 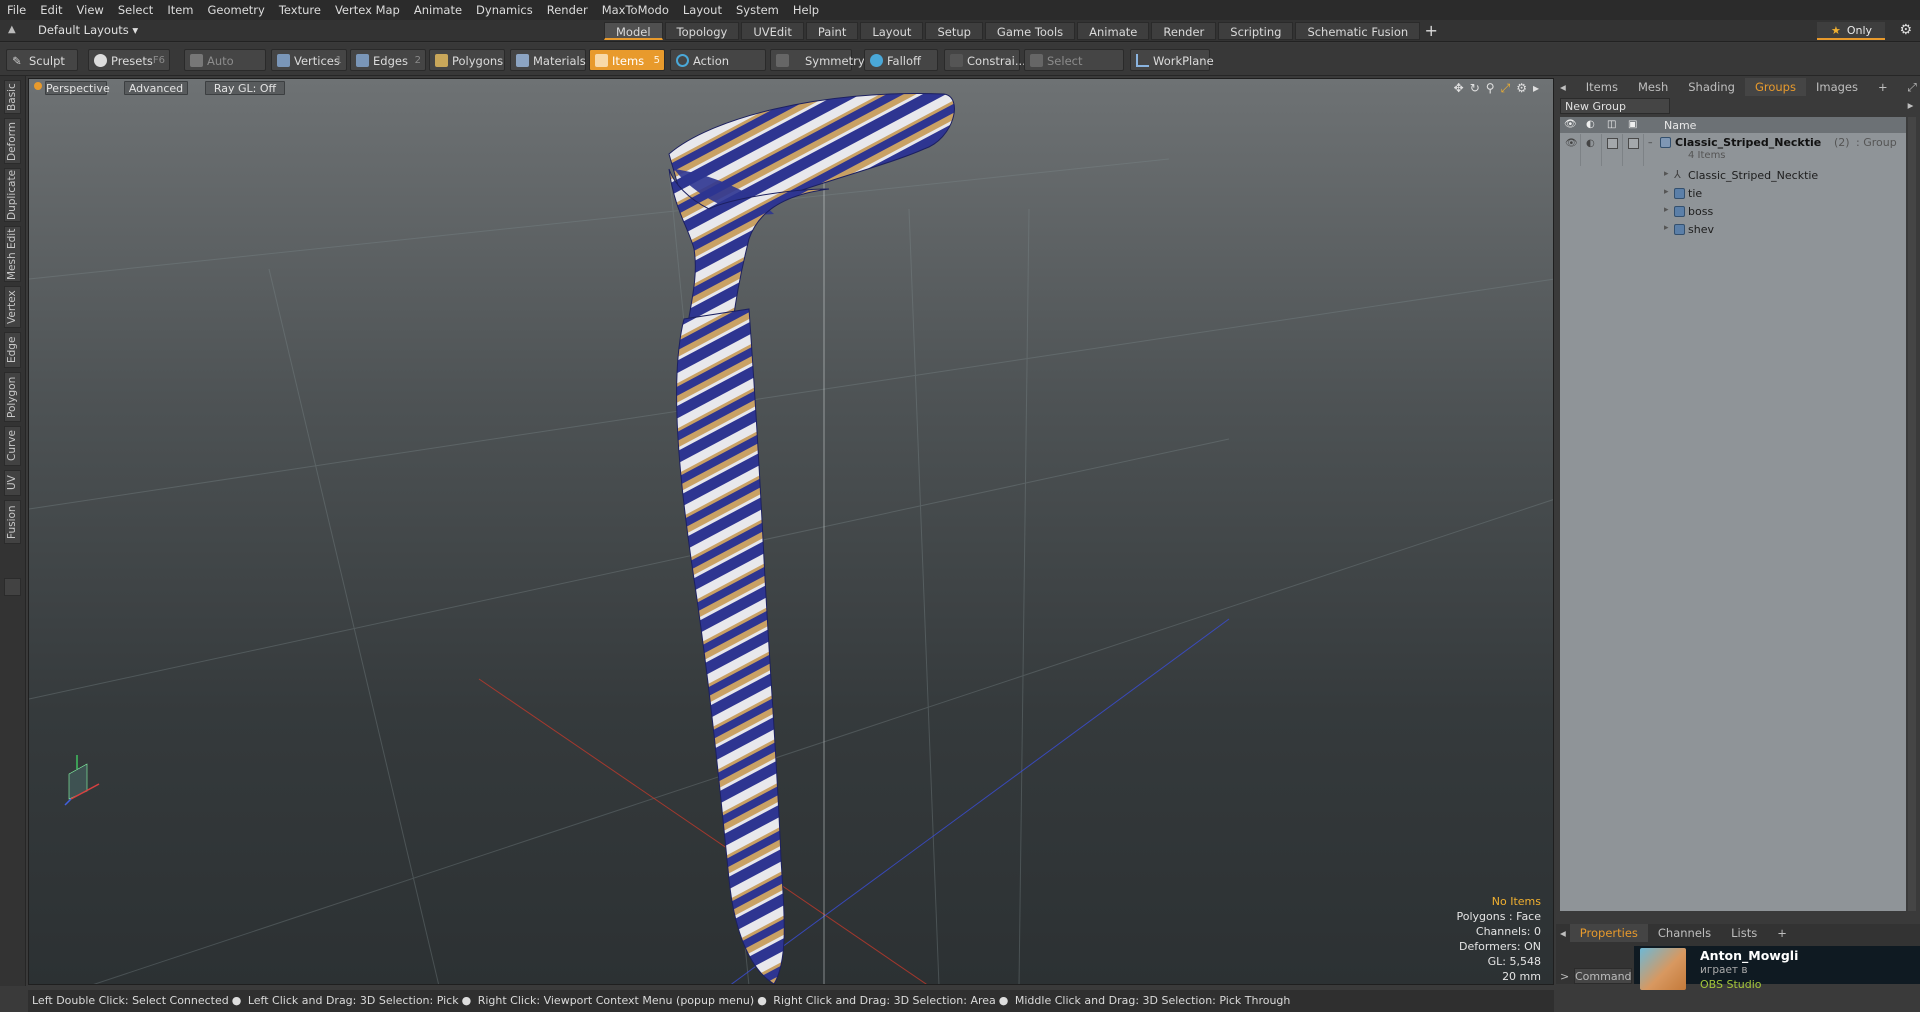 What do you see at coordinates (1684, 933) in the screenshot?
I see `tab-channels: Channels` at bounding box center [1684, 933].